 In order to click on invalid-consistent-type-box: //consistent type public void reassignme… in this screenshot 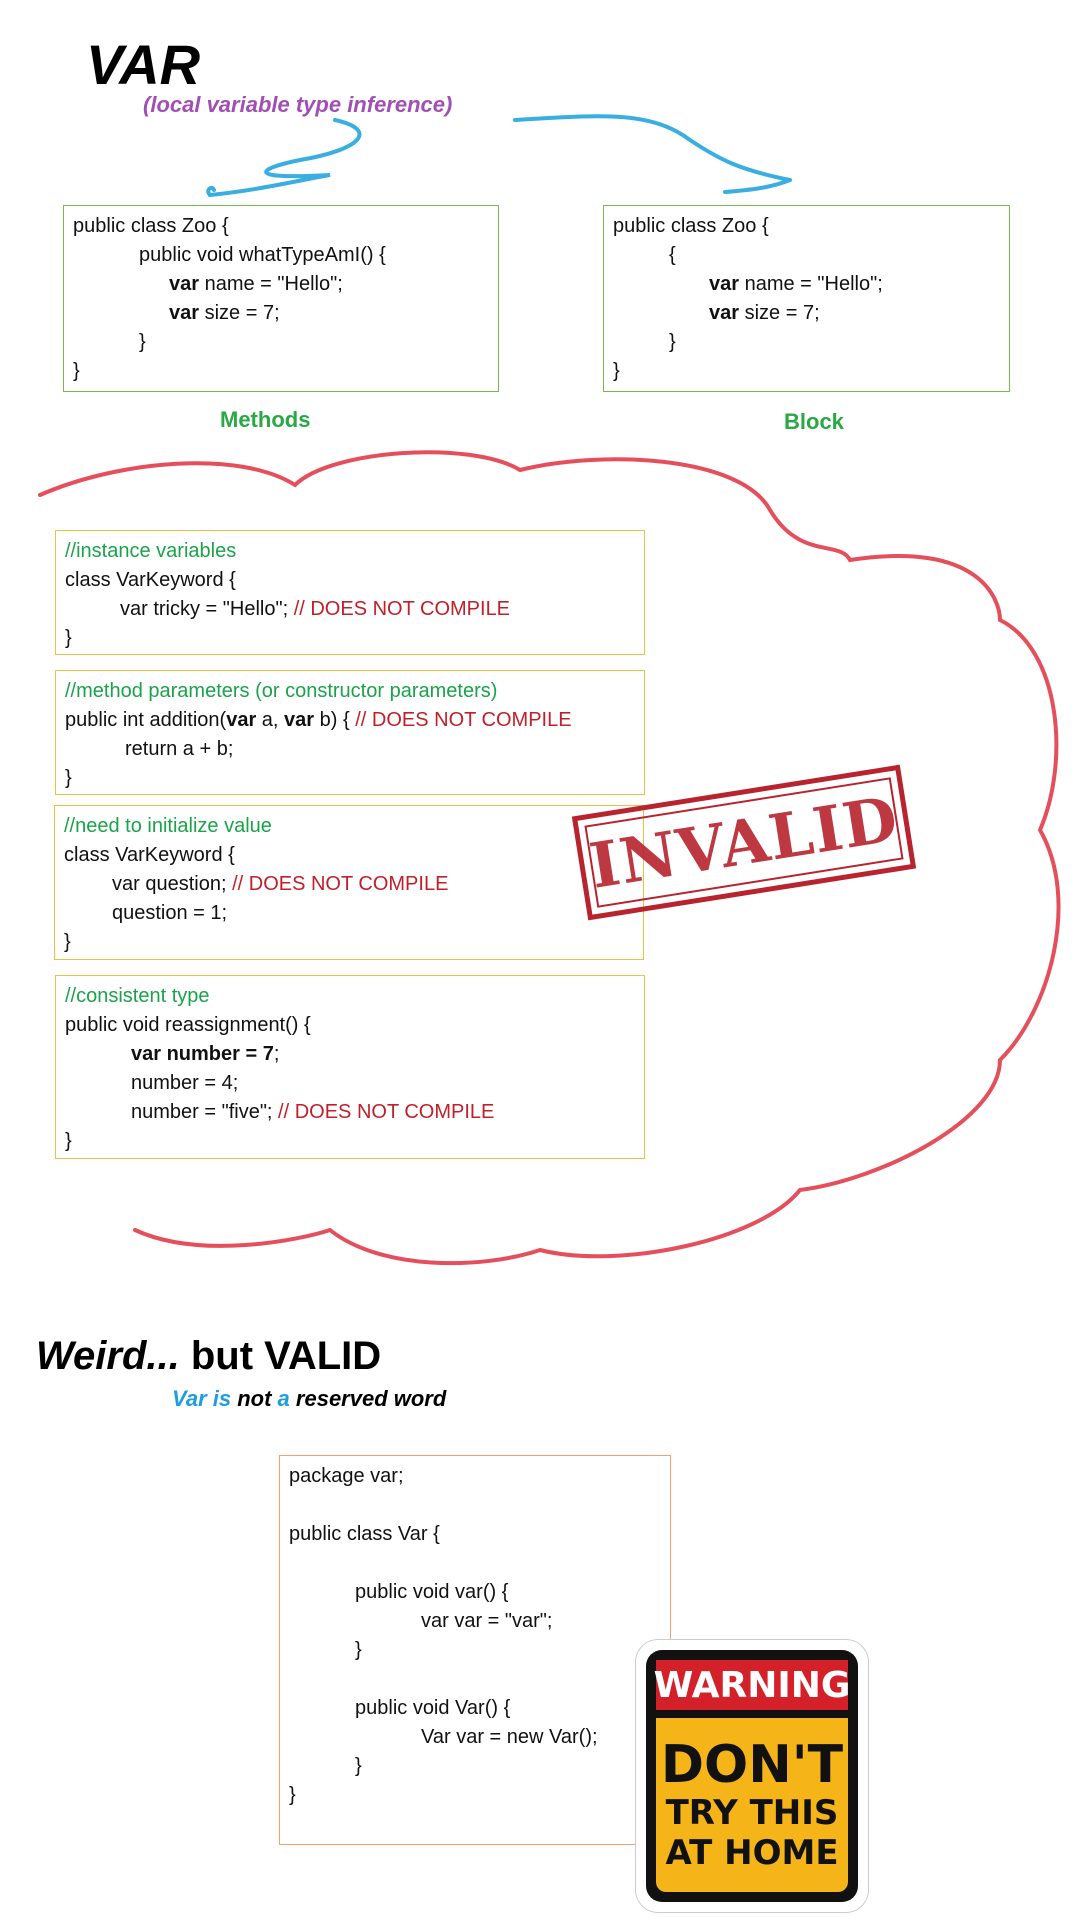, I will do `click(350, 1067)`.